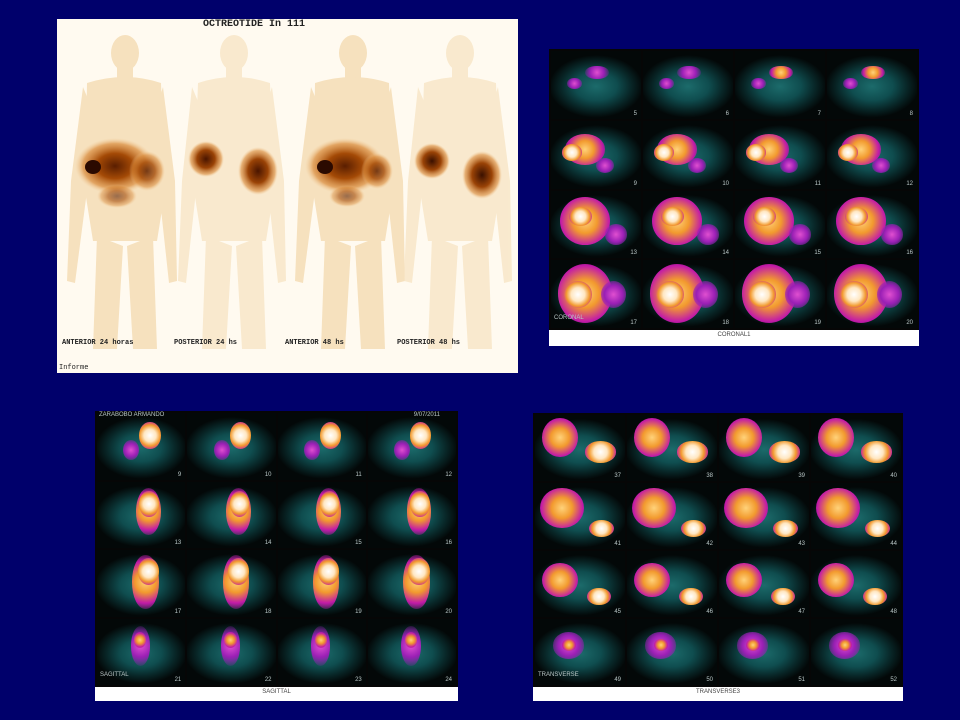 The image size is (960, 720). I want to click on slice-number: 8, so click(911, 113).